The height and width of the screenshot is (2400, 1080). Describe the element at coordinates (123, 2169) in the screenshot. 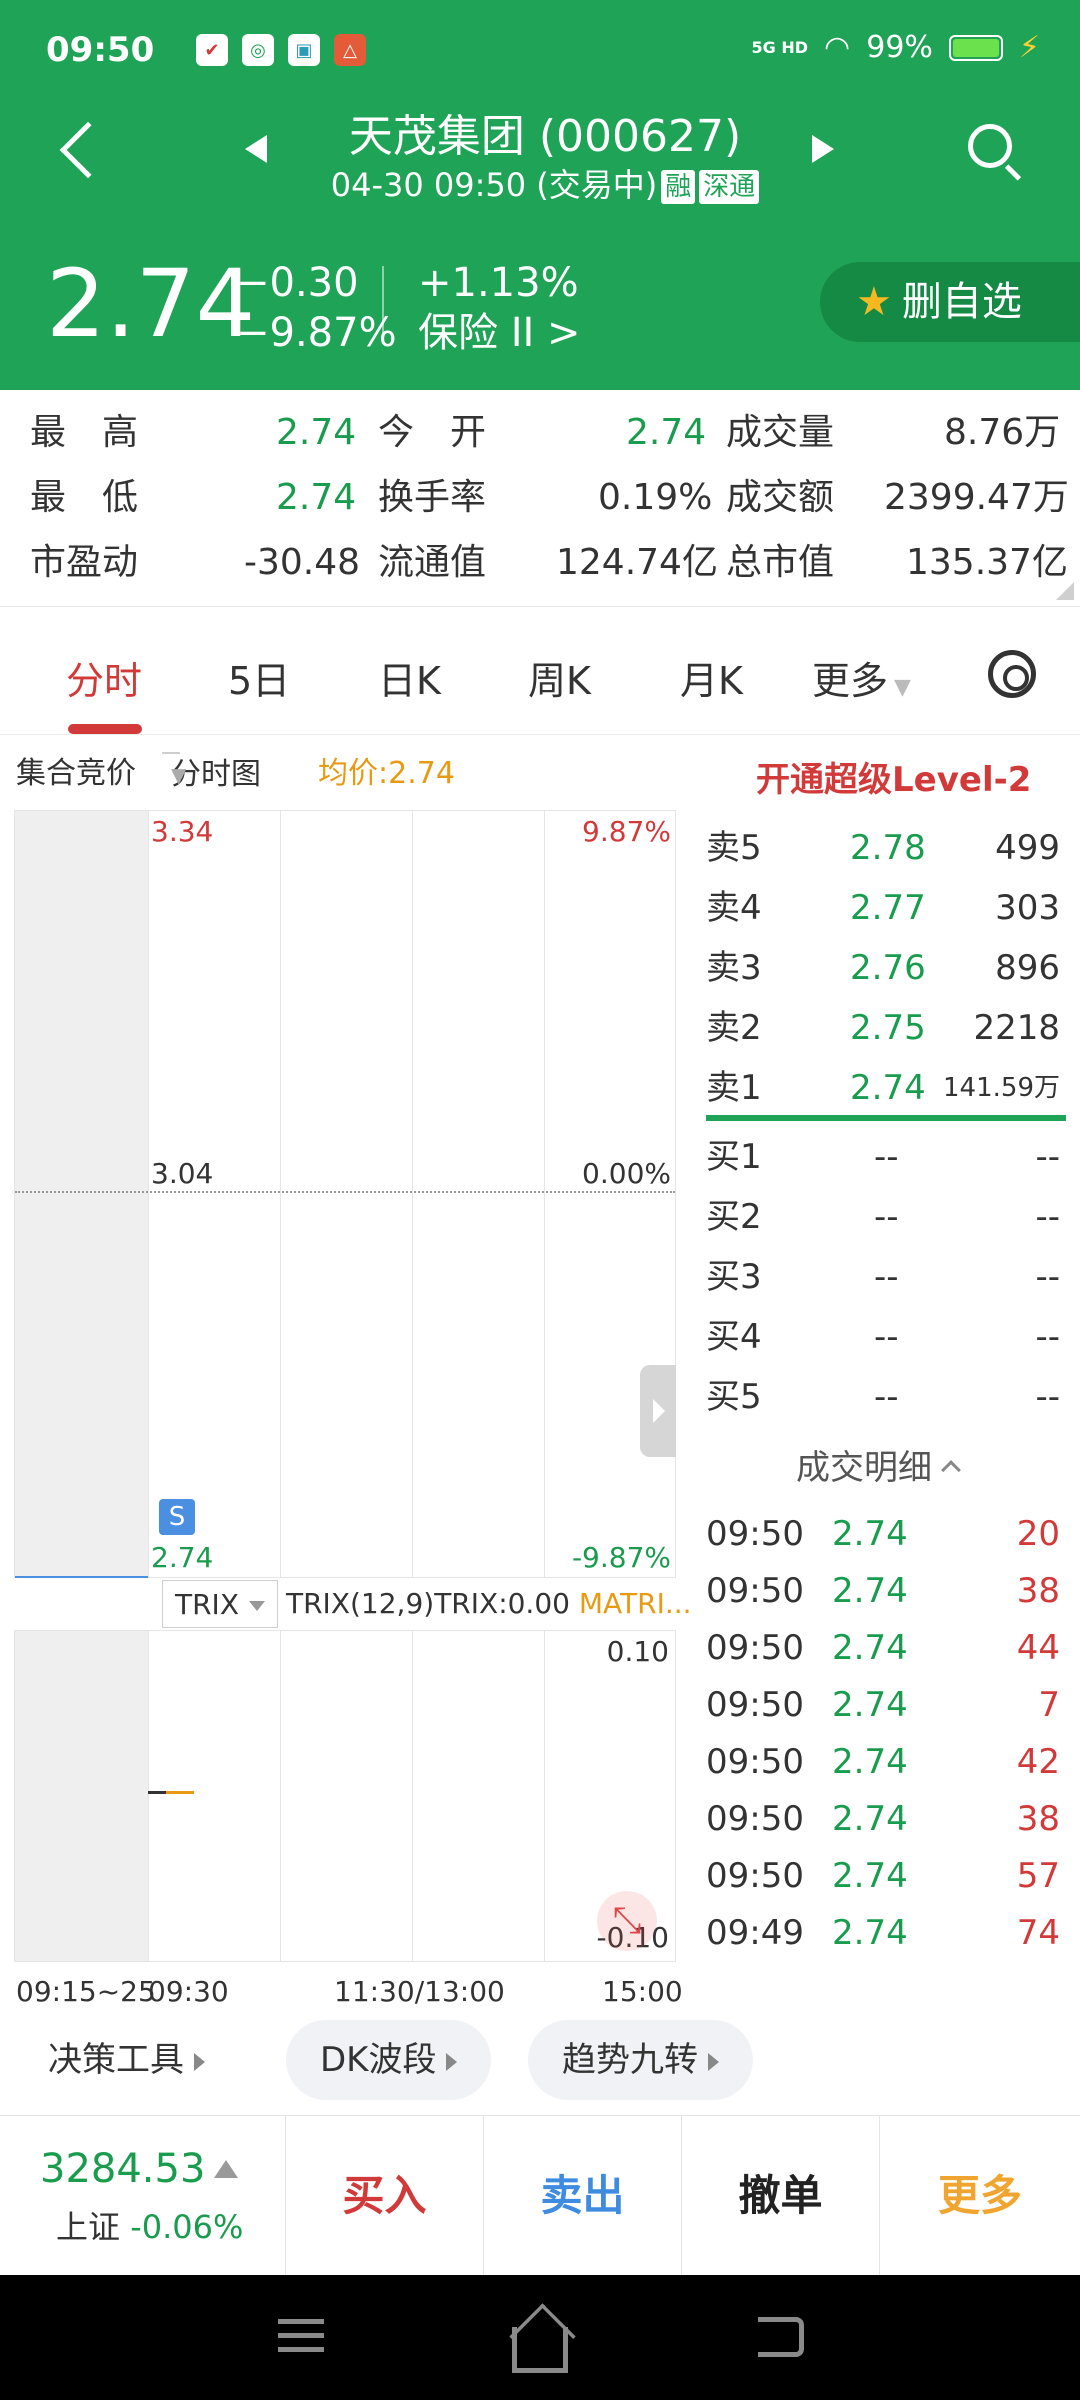

I see `index-value: 3284.53` at that location.